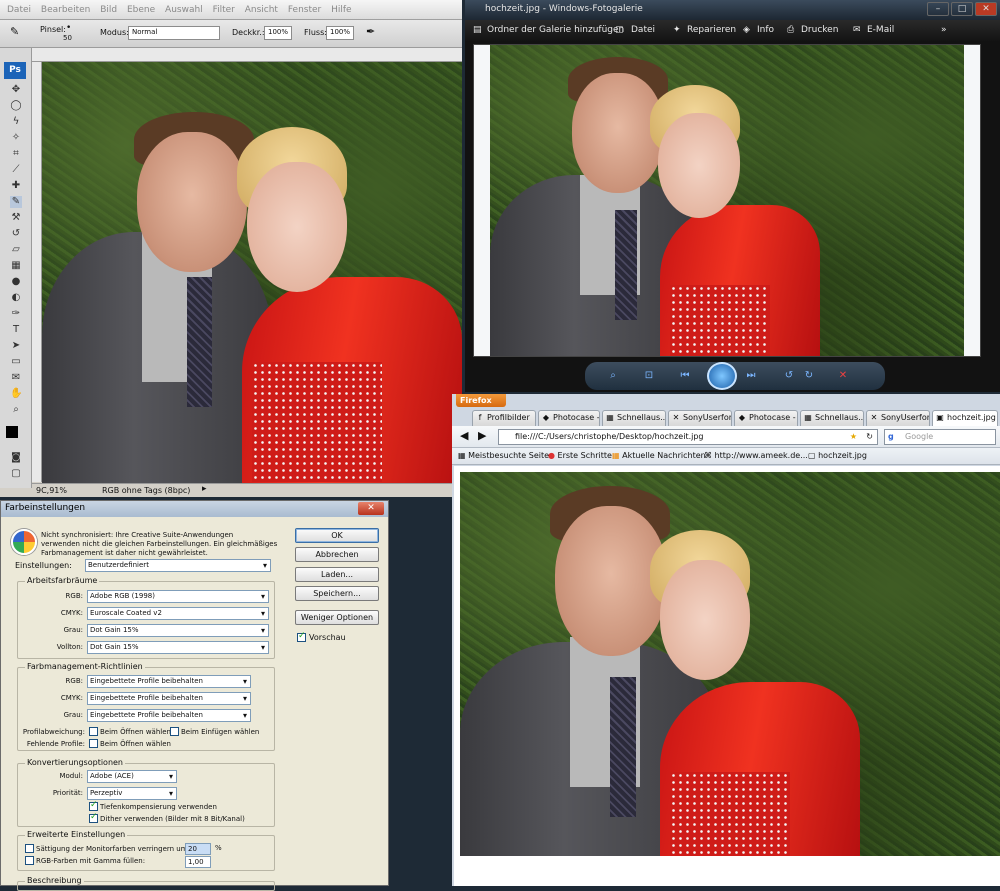 This screenshot has height=891, width=1000. Describe the element at coordinates (174, 731) in the screenshot. I see `mismatch-paste-checkbox` at that location.